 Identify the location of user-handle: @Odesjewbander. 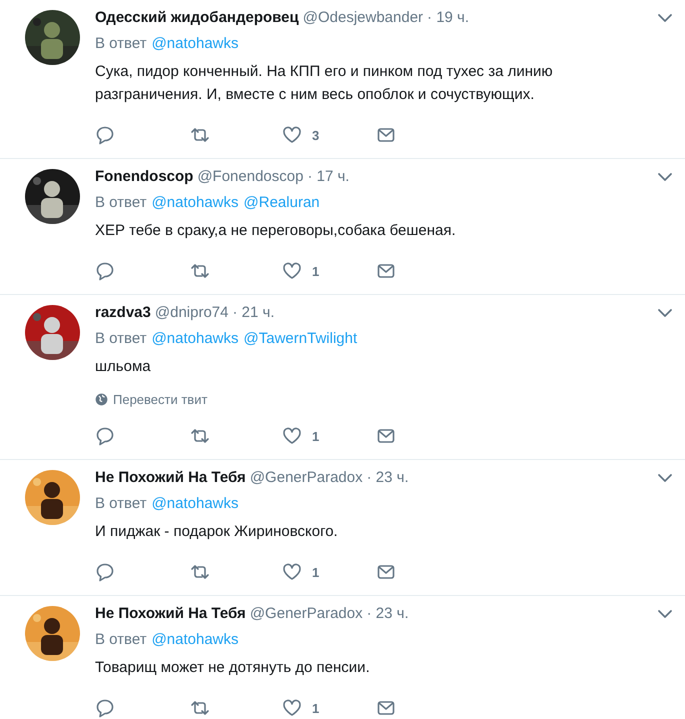
(363, 18).